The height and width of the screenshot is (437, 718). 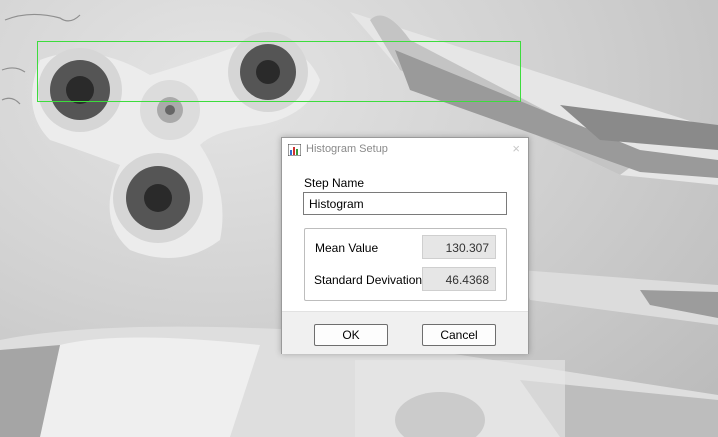 I want to click on std-deviation-field: 46.4368, so click(x=459, y=279).